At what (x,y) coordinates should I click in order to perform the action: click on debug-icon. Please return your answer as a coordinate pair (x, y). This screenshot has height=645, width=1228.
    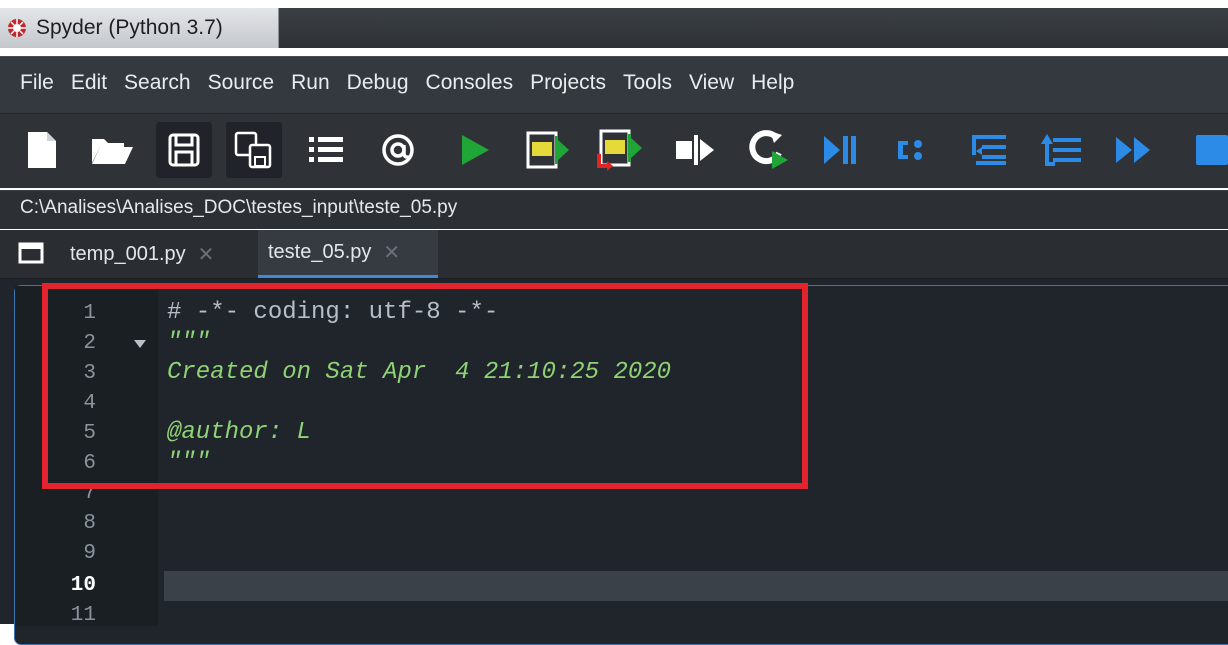
    Looking at the image, I should click on (840, 150).